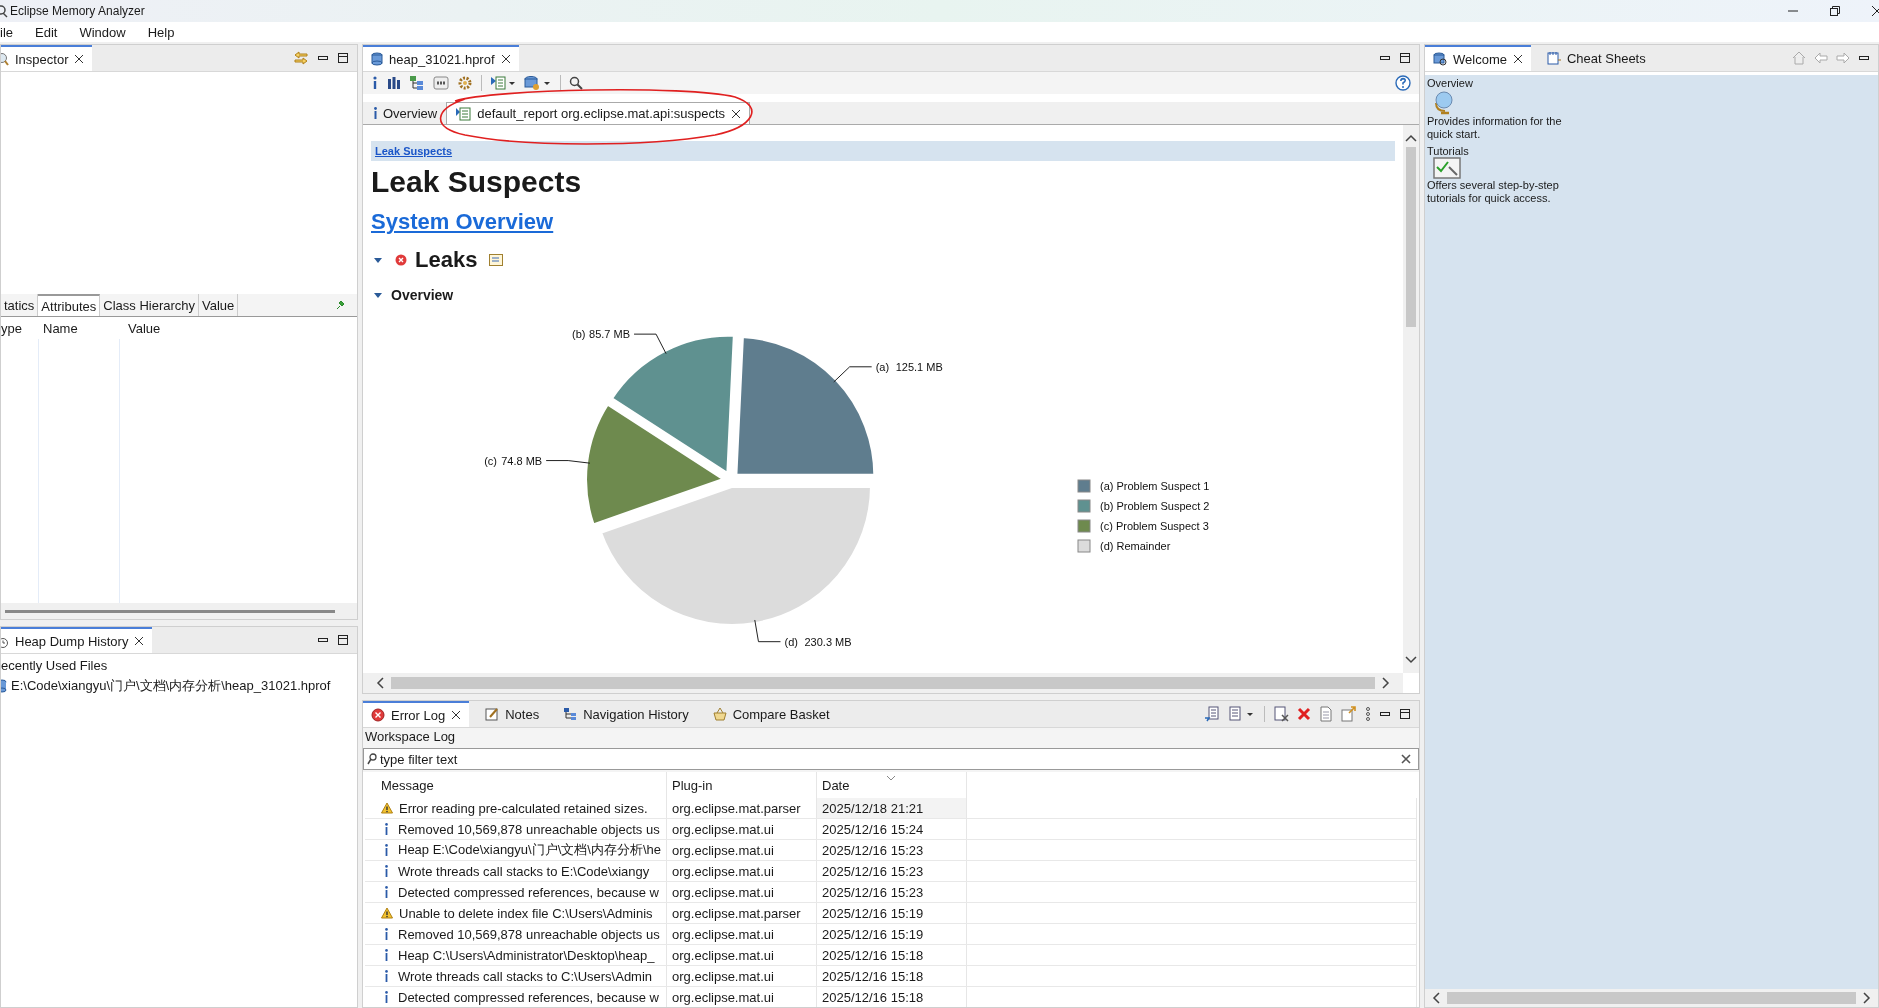 Image resolution: width=1879 pixels, height=1008 pixels. Describe the element at coordinates (394, 83) in the screenshot. I see `bar-chart-icon` at that location.